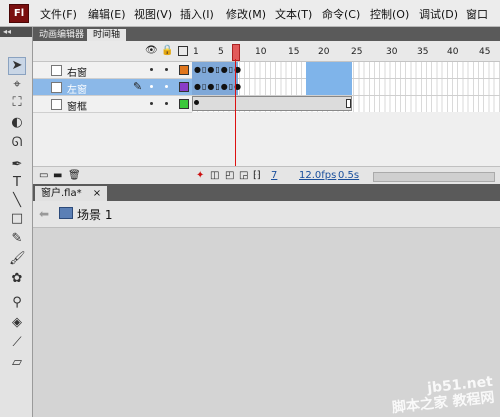 This screenshot has width=500, height=417. Describe the element at coordinates (348, 175) in the screenshot. I see `elapsed-time-value: 0.5s` at that location.